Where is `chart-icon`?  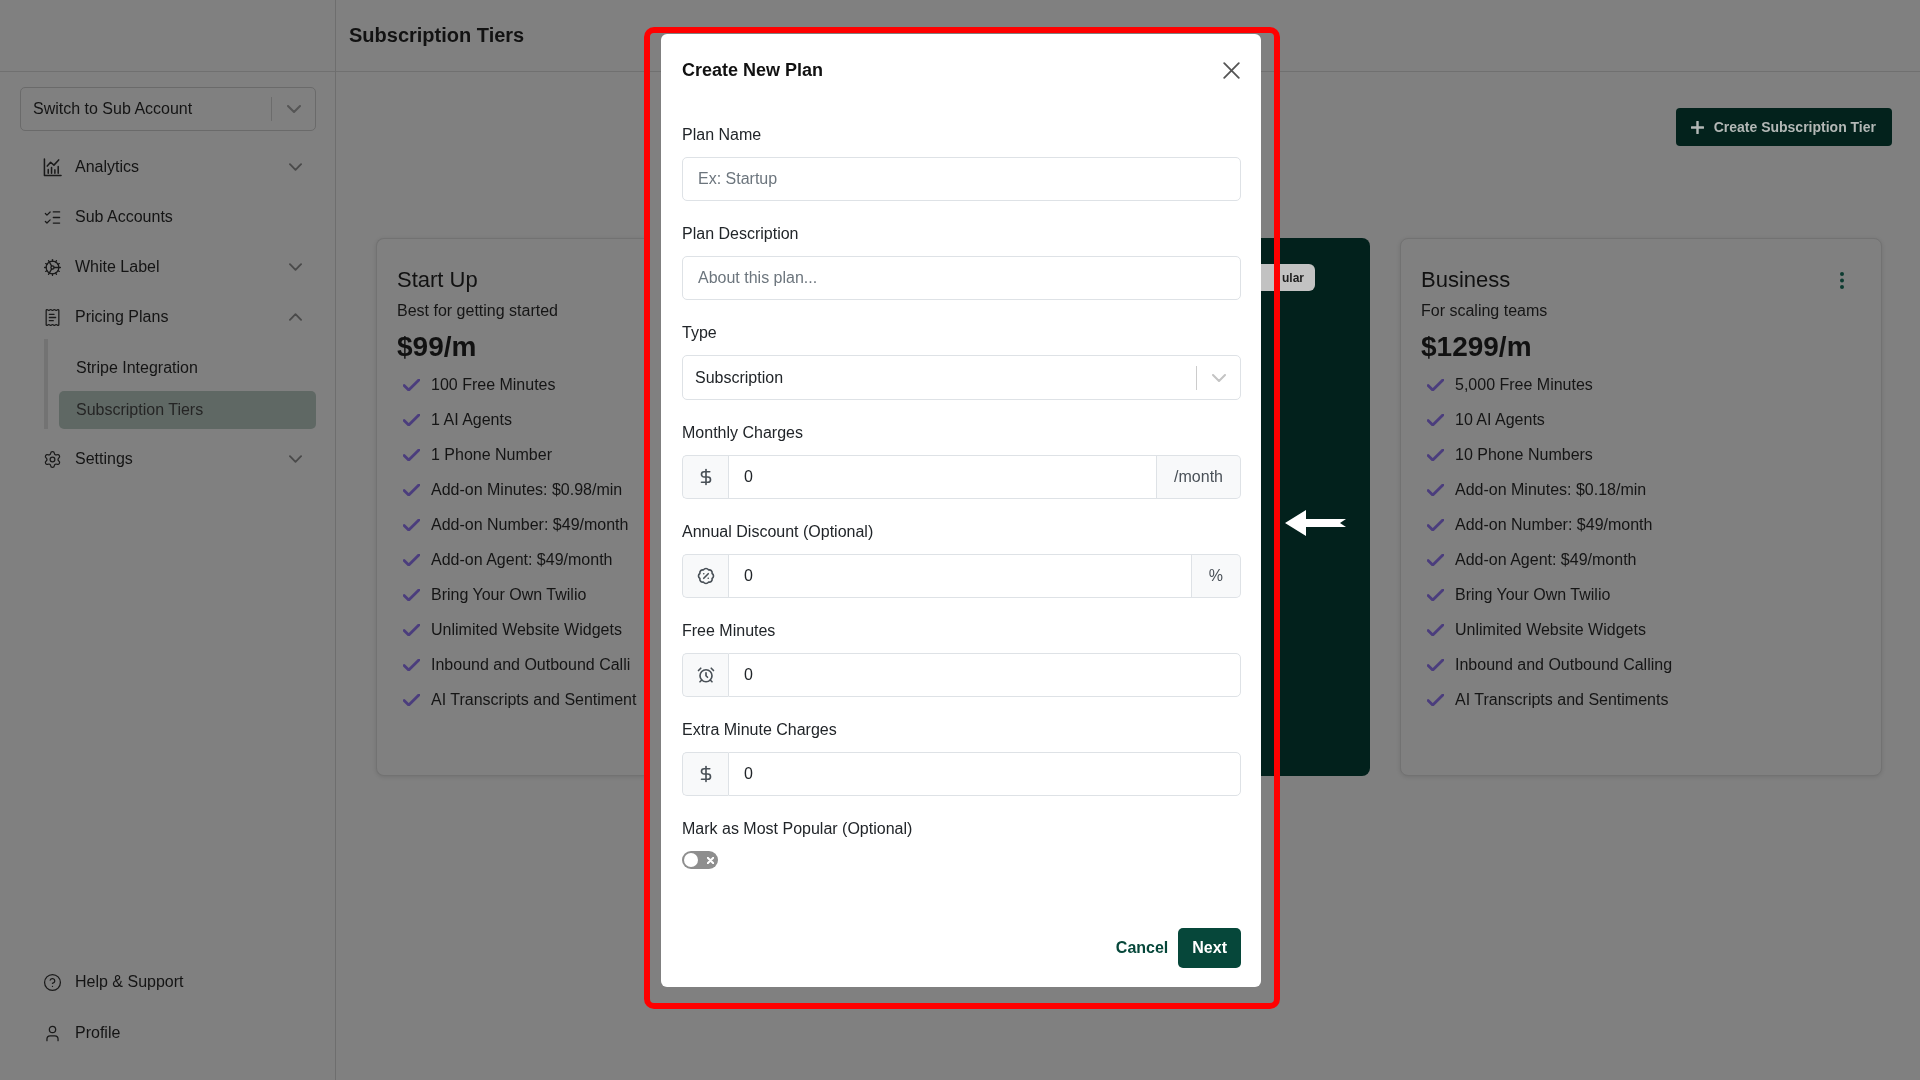
chart-icon is located at coordinates (52, 167).